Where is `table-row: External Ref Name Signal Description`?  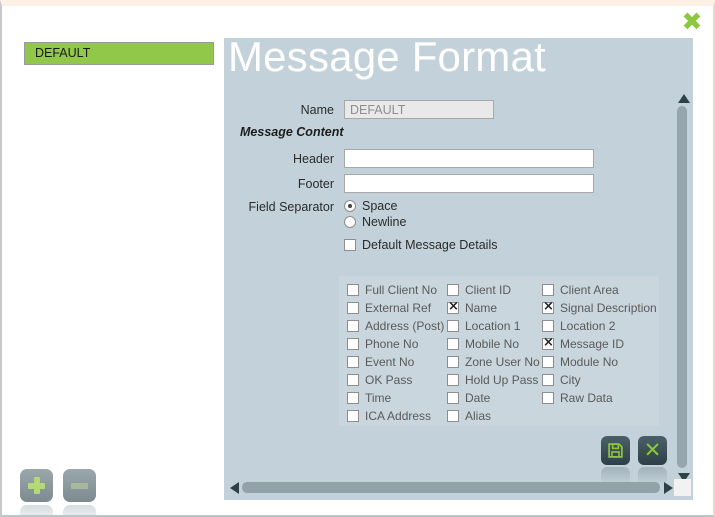
table-row: External Ref Name Signal Description is located at coordinates (503, 308).